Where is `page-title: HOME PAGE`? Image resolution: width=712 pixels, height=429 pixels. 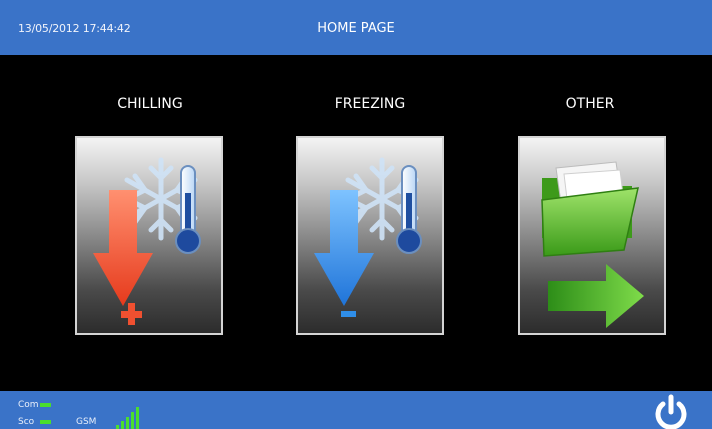 page-title: HOME PAGE is located at coordinates (356, 28).